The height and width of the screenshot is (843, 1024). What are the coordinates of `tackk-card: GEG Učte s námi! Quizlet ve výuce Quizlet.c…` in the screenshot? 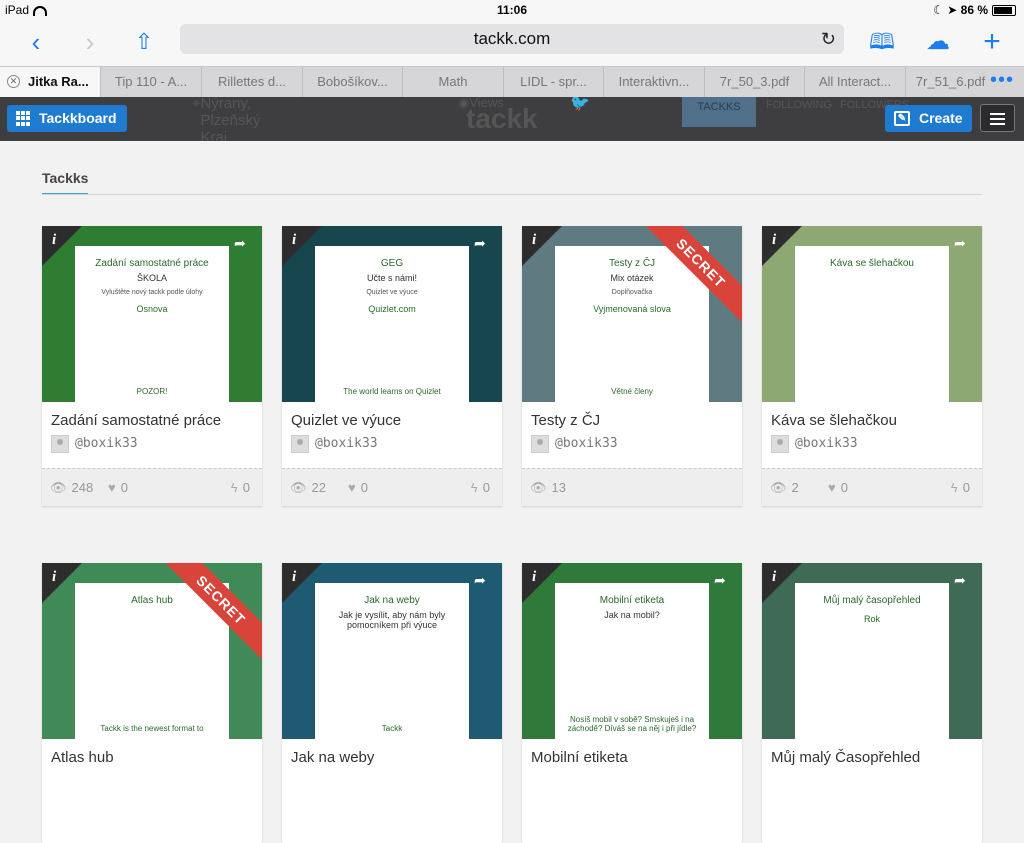 It's located at (392, 366).